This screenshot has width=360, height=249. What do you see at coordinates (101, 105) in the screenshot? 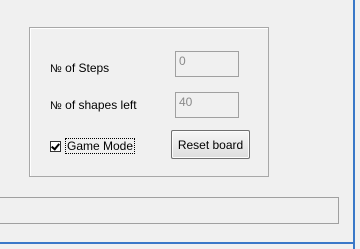
I see `shapes-left-label-text: of shapes left` at bounding box center [101, 105].